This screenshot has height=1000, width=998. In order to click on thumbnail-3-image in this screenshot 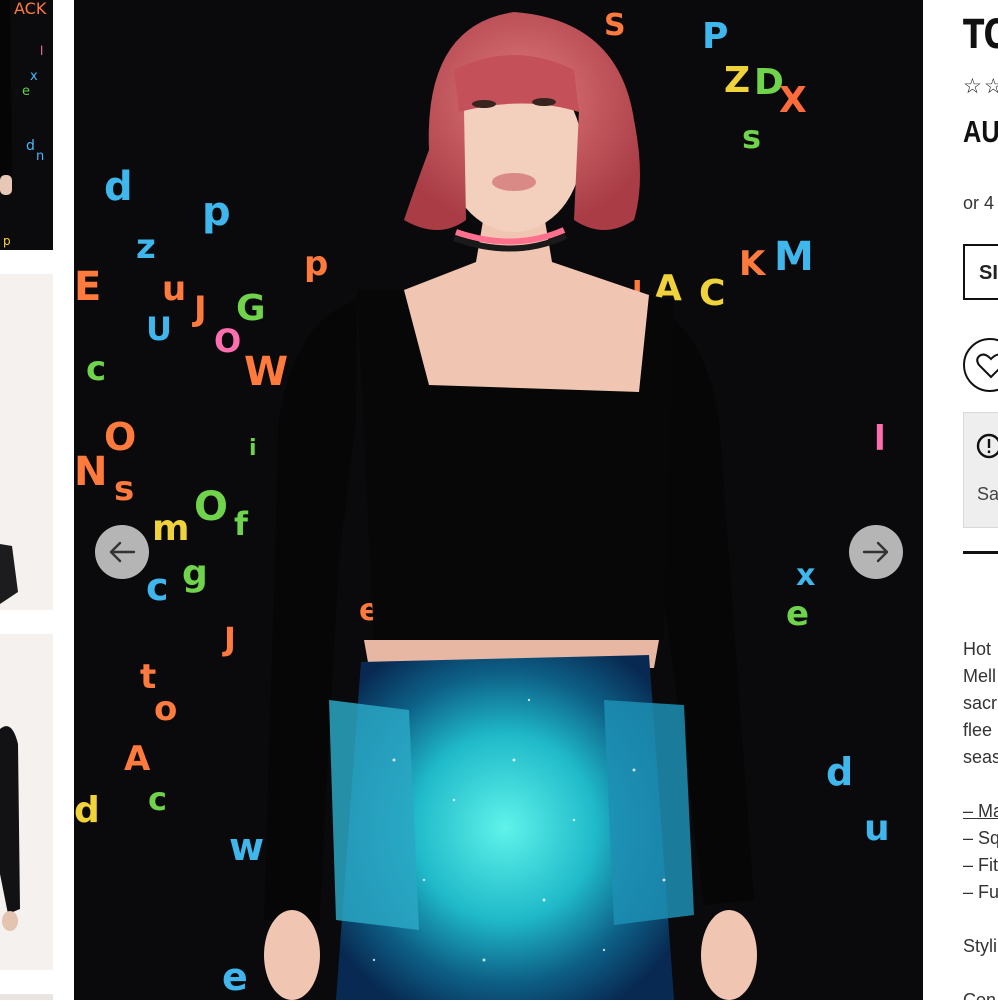, I will do `click(26, 802)`.